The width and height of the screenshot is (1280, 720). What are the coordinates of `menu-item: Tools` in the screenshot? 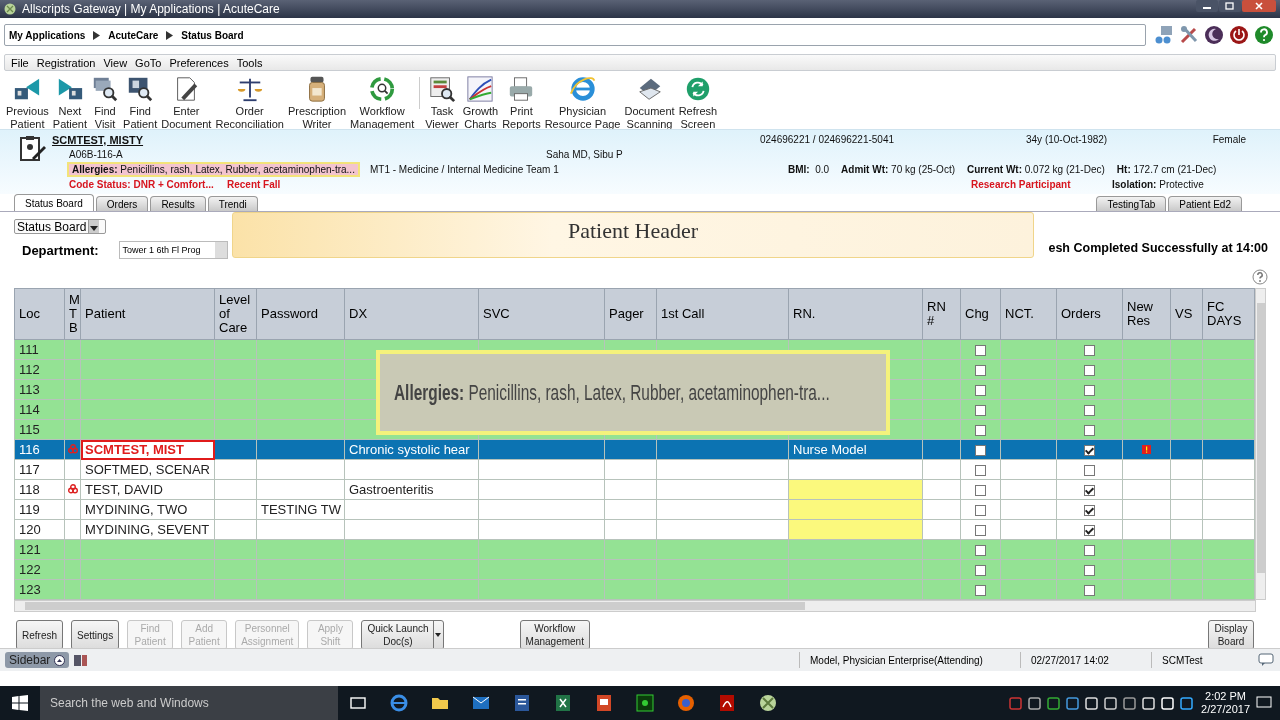 It's located at (249, 62).